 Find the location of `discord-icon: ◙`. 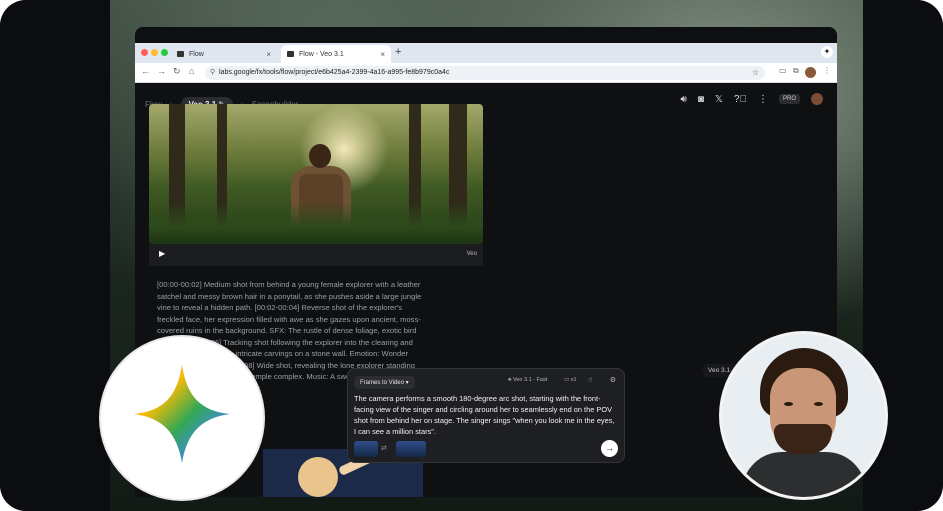

discord-icon: ◙ is located at coordinates (701, 99).